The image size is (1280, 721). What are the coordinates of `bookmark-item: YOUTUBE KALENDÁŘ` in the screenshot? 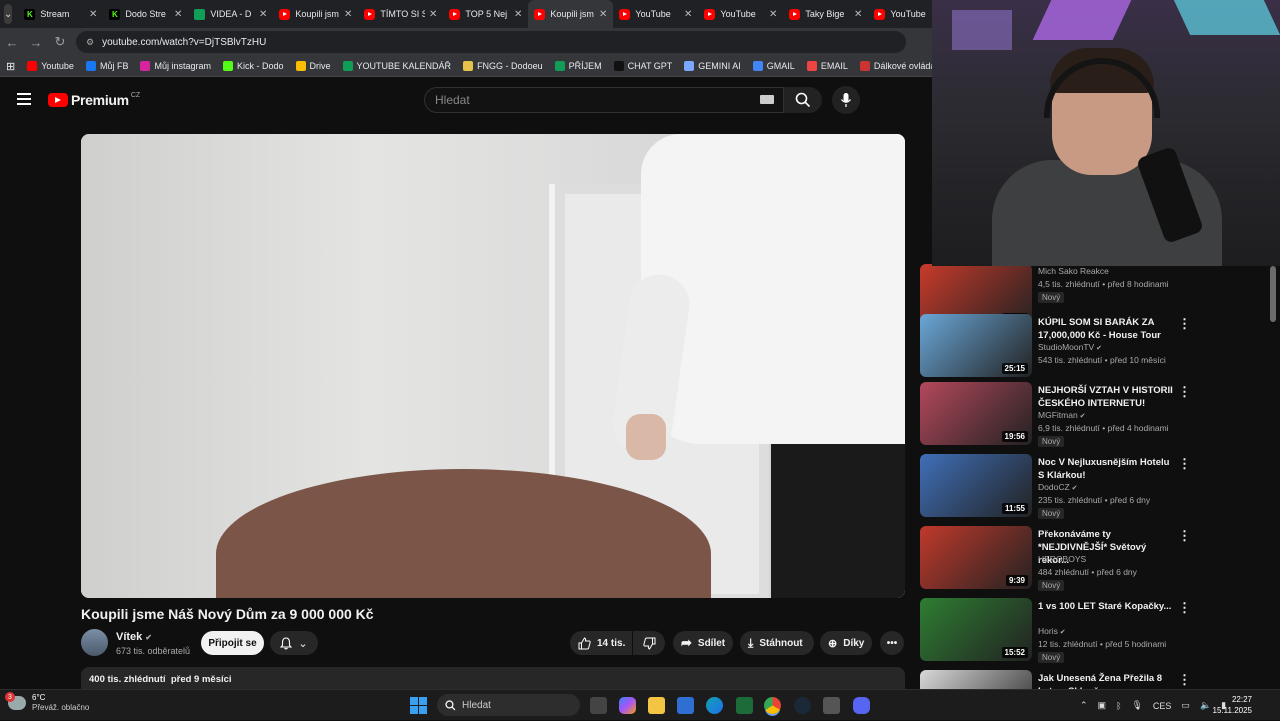 It's located at (397, 66).